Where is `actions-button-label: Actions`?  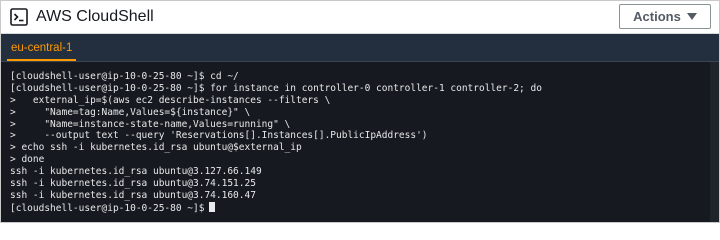 actions-button-label: Actions is located at coordinates (657, 16).